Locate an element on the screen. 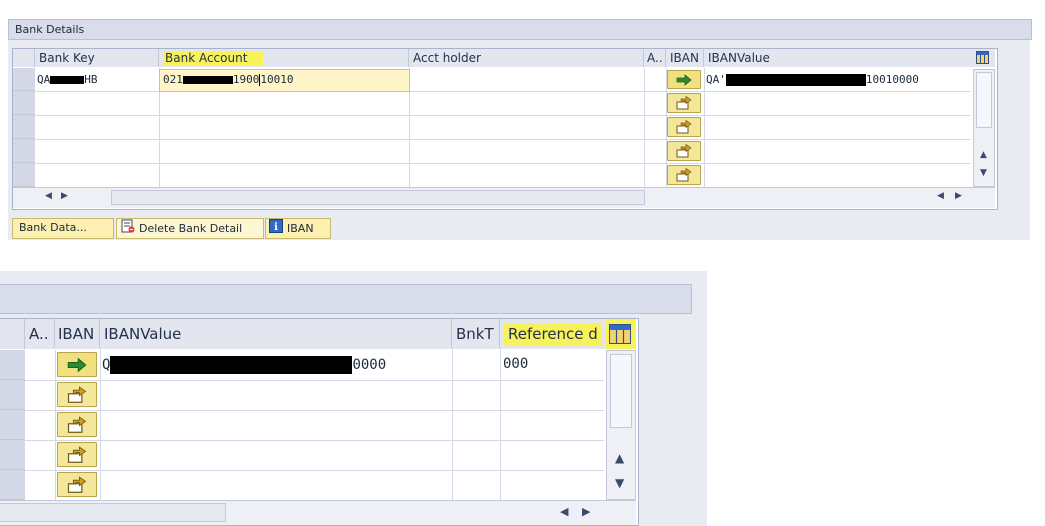 This screenshot has width=1045, height=526. col-header-bnkt: BnkT is located at coordinates (476, 334).